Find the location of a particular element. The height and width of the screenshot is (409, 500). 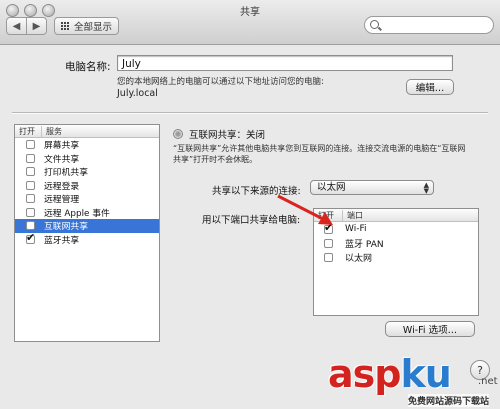

watermark-subtitle: 免费网站源码下载站 is located at coordinates (449, 400).